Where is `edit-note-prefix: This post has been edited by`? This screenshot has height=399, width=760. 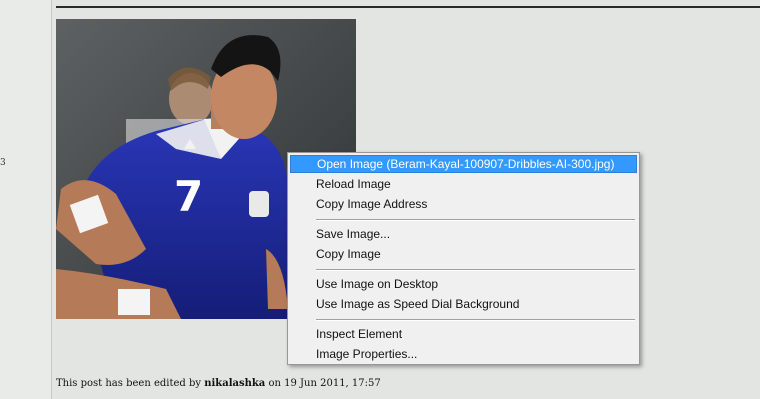 edit-note-prefix: This post has been edited by is located at coordinates (129, 383).